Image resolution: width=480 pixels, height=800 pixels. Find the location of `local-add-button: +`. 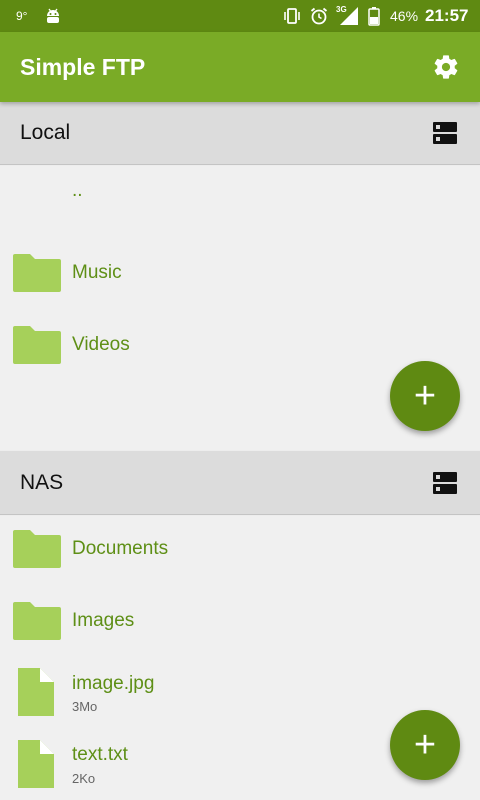

local-add-button: + is located at coordinates (425, 396).